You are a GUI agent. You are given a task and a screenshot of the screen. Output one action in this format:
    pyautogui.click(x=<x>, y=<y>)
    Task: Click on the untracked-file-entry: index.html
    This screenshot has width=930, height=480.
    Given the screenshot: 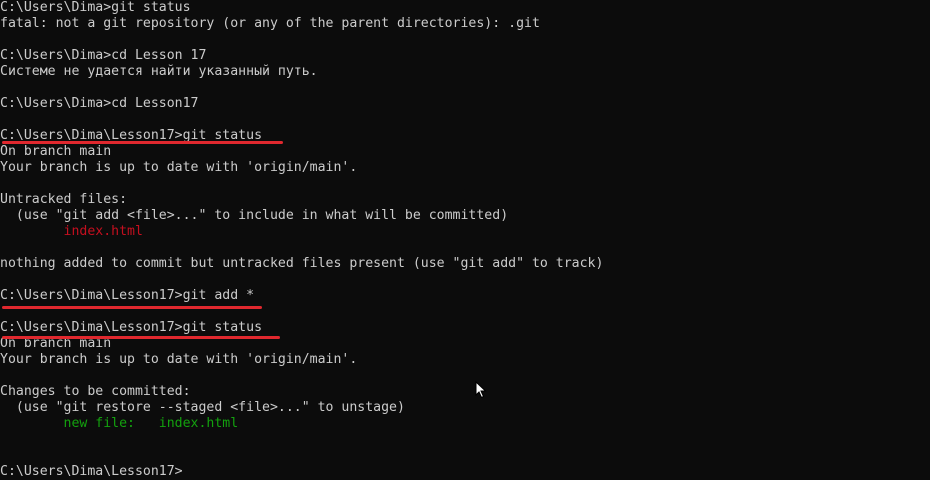 What is the action you would take?
    pyautogui.click(x=71, y=231)
    